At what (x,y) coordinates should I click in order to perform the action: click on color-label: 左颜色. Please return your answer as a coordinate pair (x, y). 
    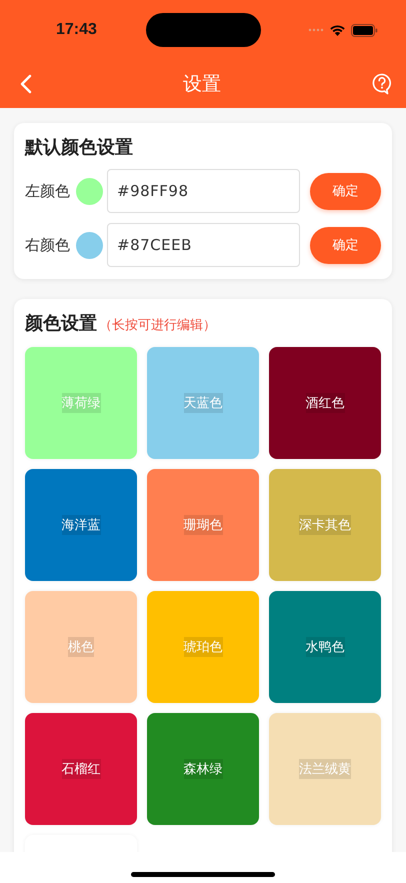
    Looking at the image, I should click on (47, 191).